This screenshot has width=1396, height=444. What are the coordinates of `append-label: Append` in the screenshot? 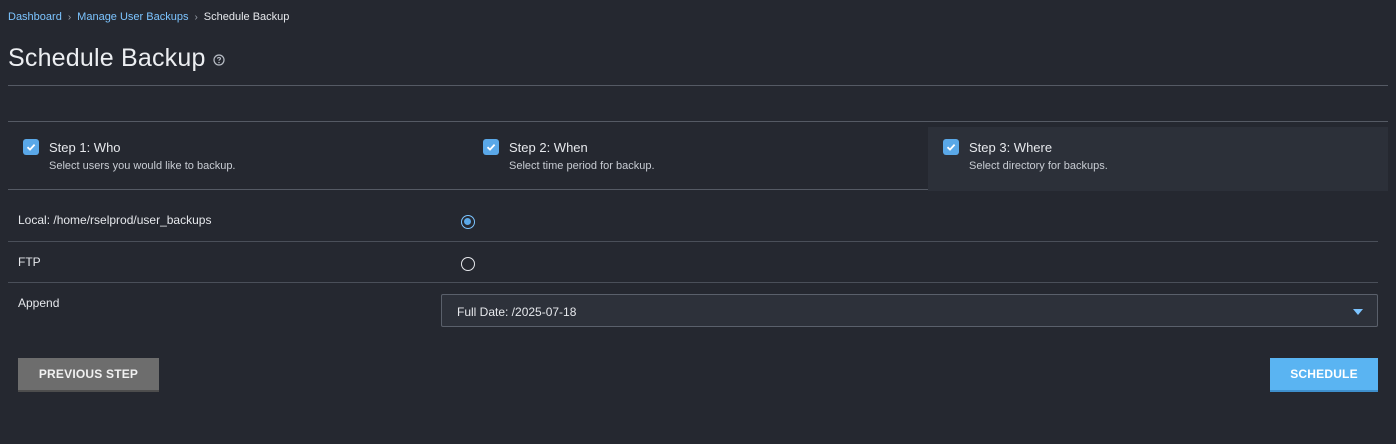 It's located at (39, 303).